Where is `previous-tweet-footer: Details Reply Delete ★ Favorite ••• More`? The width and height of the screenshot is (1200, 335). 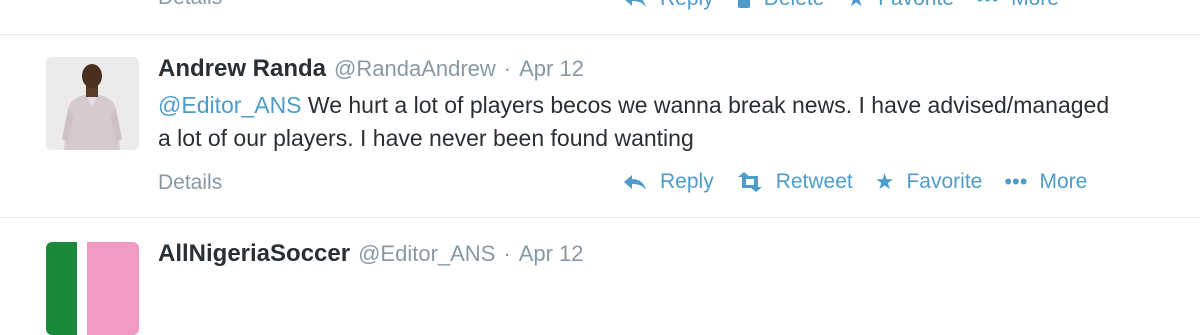
previous-tweet-footer: Details Reply Delete ★ Favorite ••• More is located at coordinates (600, 8).